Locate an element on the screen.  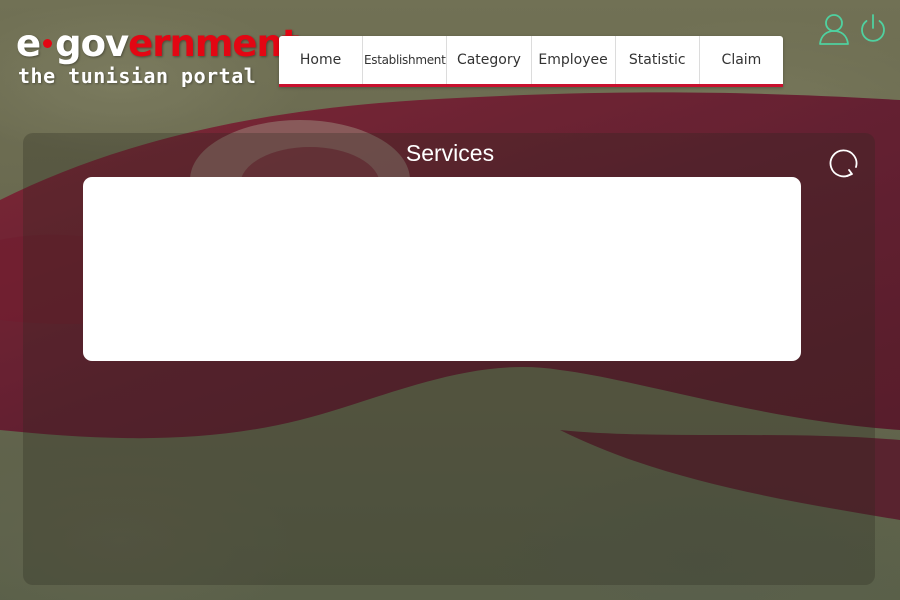
panel-title: Services is located at coordinates (450, 153).